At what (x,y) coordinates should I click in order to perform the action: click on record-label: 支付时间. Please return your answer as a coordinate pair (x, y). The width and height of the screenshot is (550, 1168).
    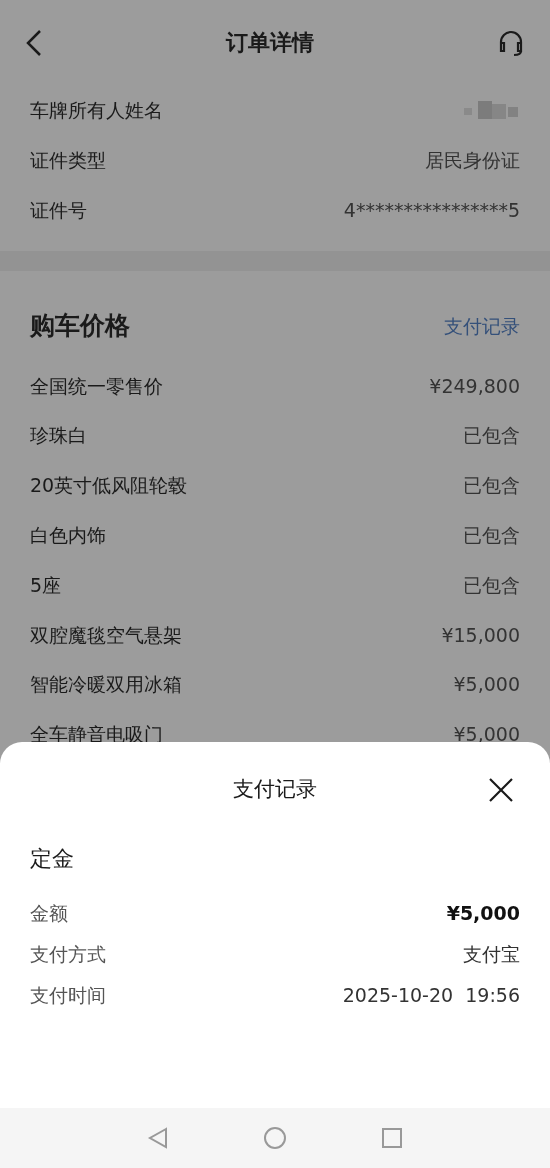
    Looking at the image, I should click on (68, 996).